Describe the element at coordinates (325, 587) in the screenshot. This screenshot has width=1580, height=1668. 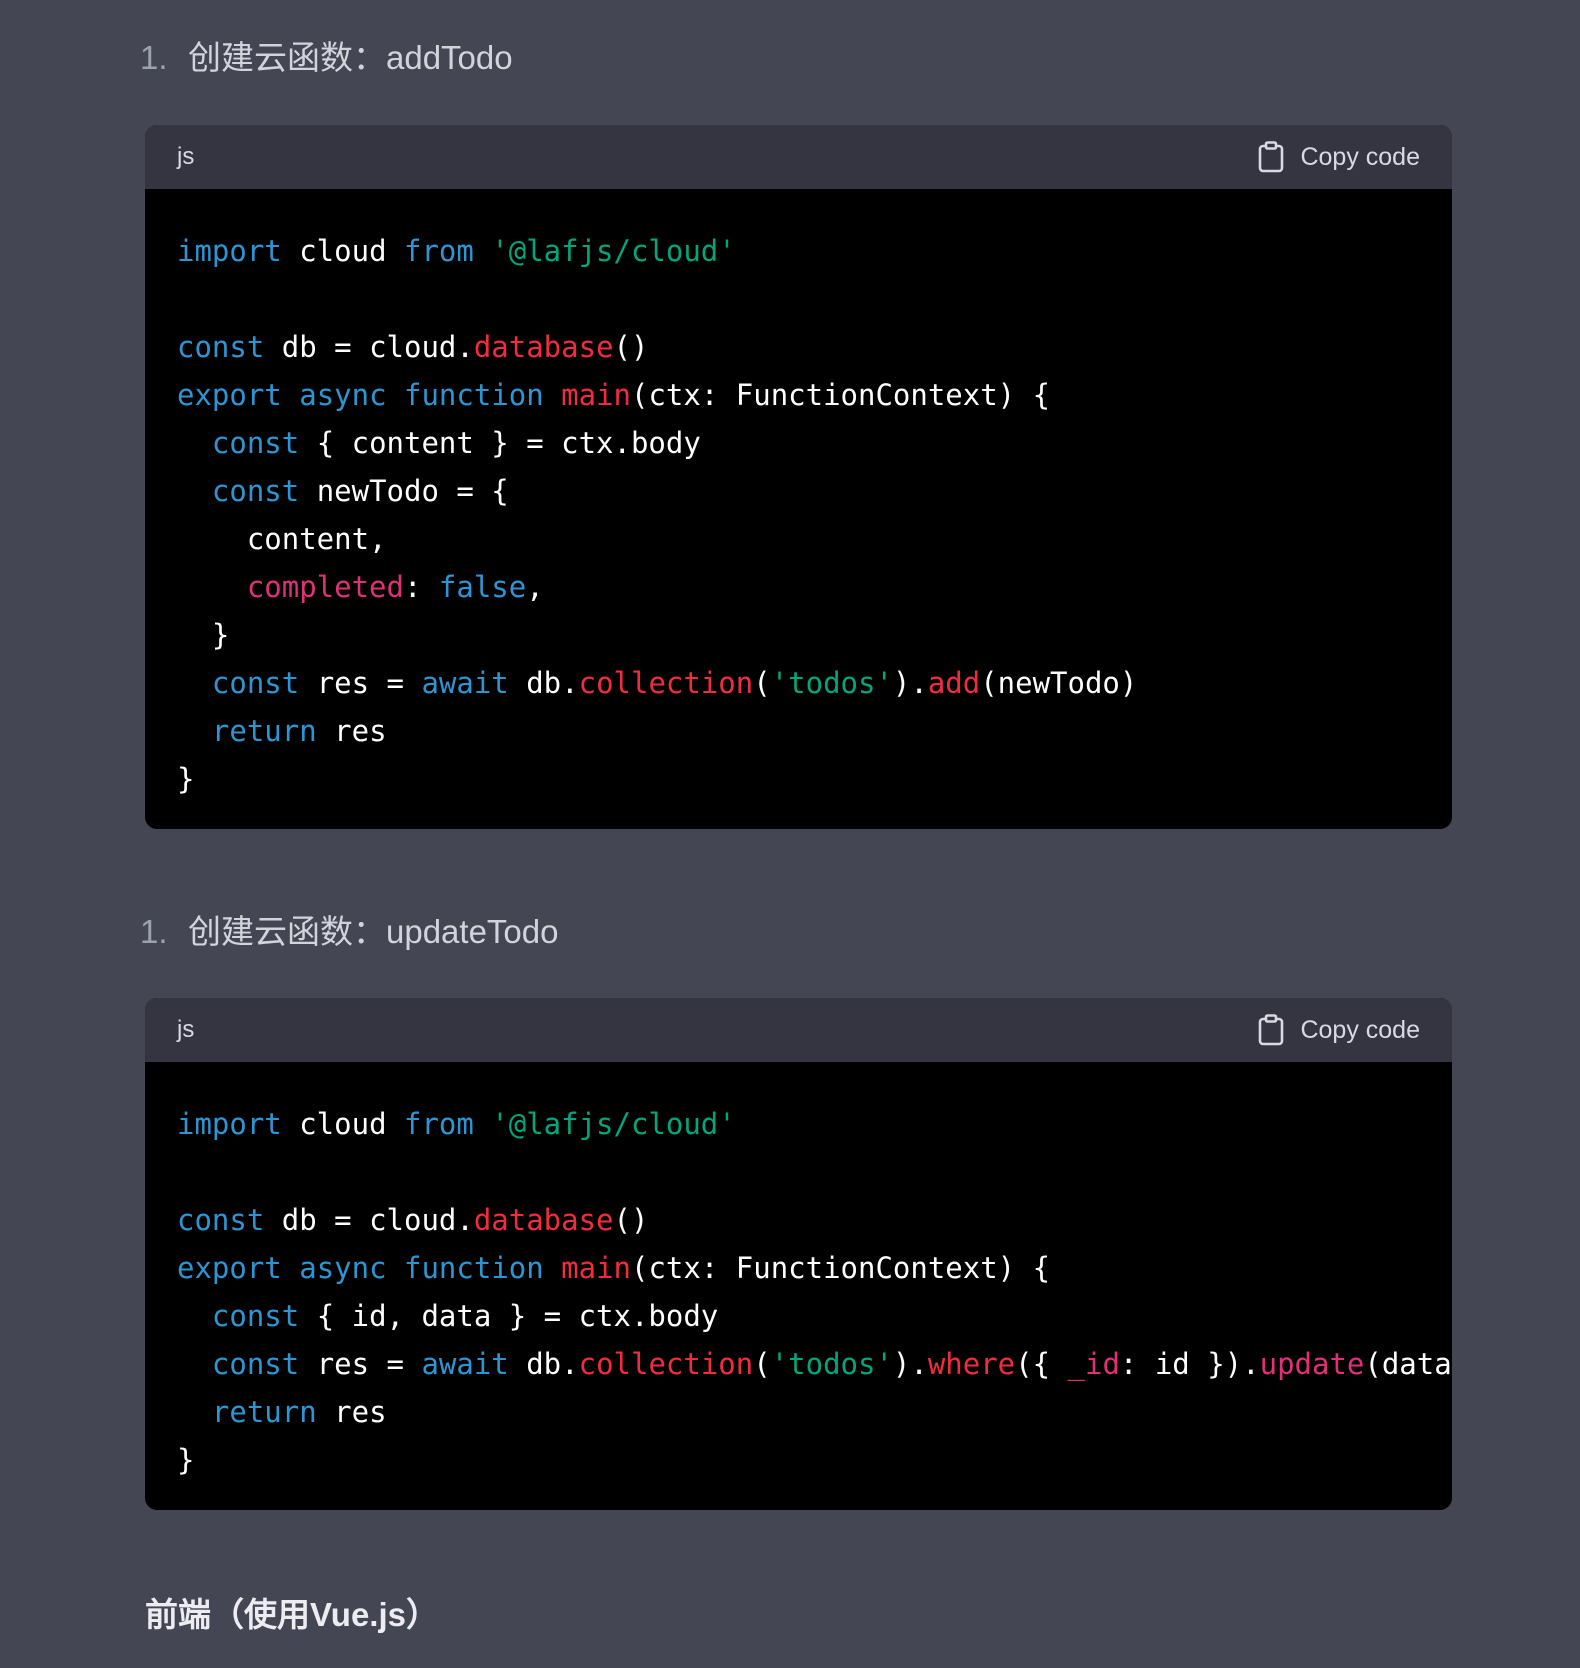
I see `code-token: completed` at that location.